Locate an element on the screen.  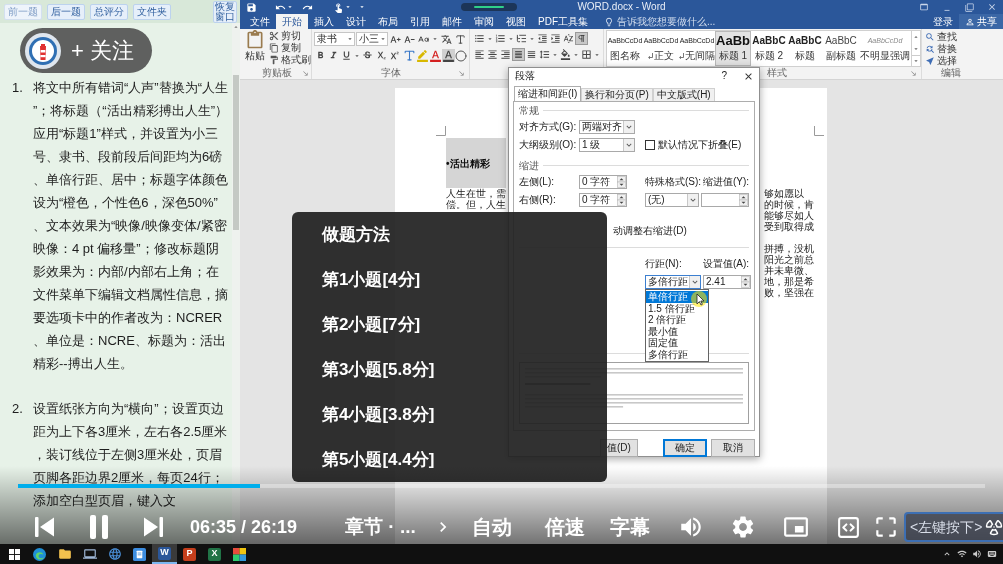
line-spacing-value-spinner: 2.41 is located at coordinates (727, 282).